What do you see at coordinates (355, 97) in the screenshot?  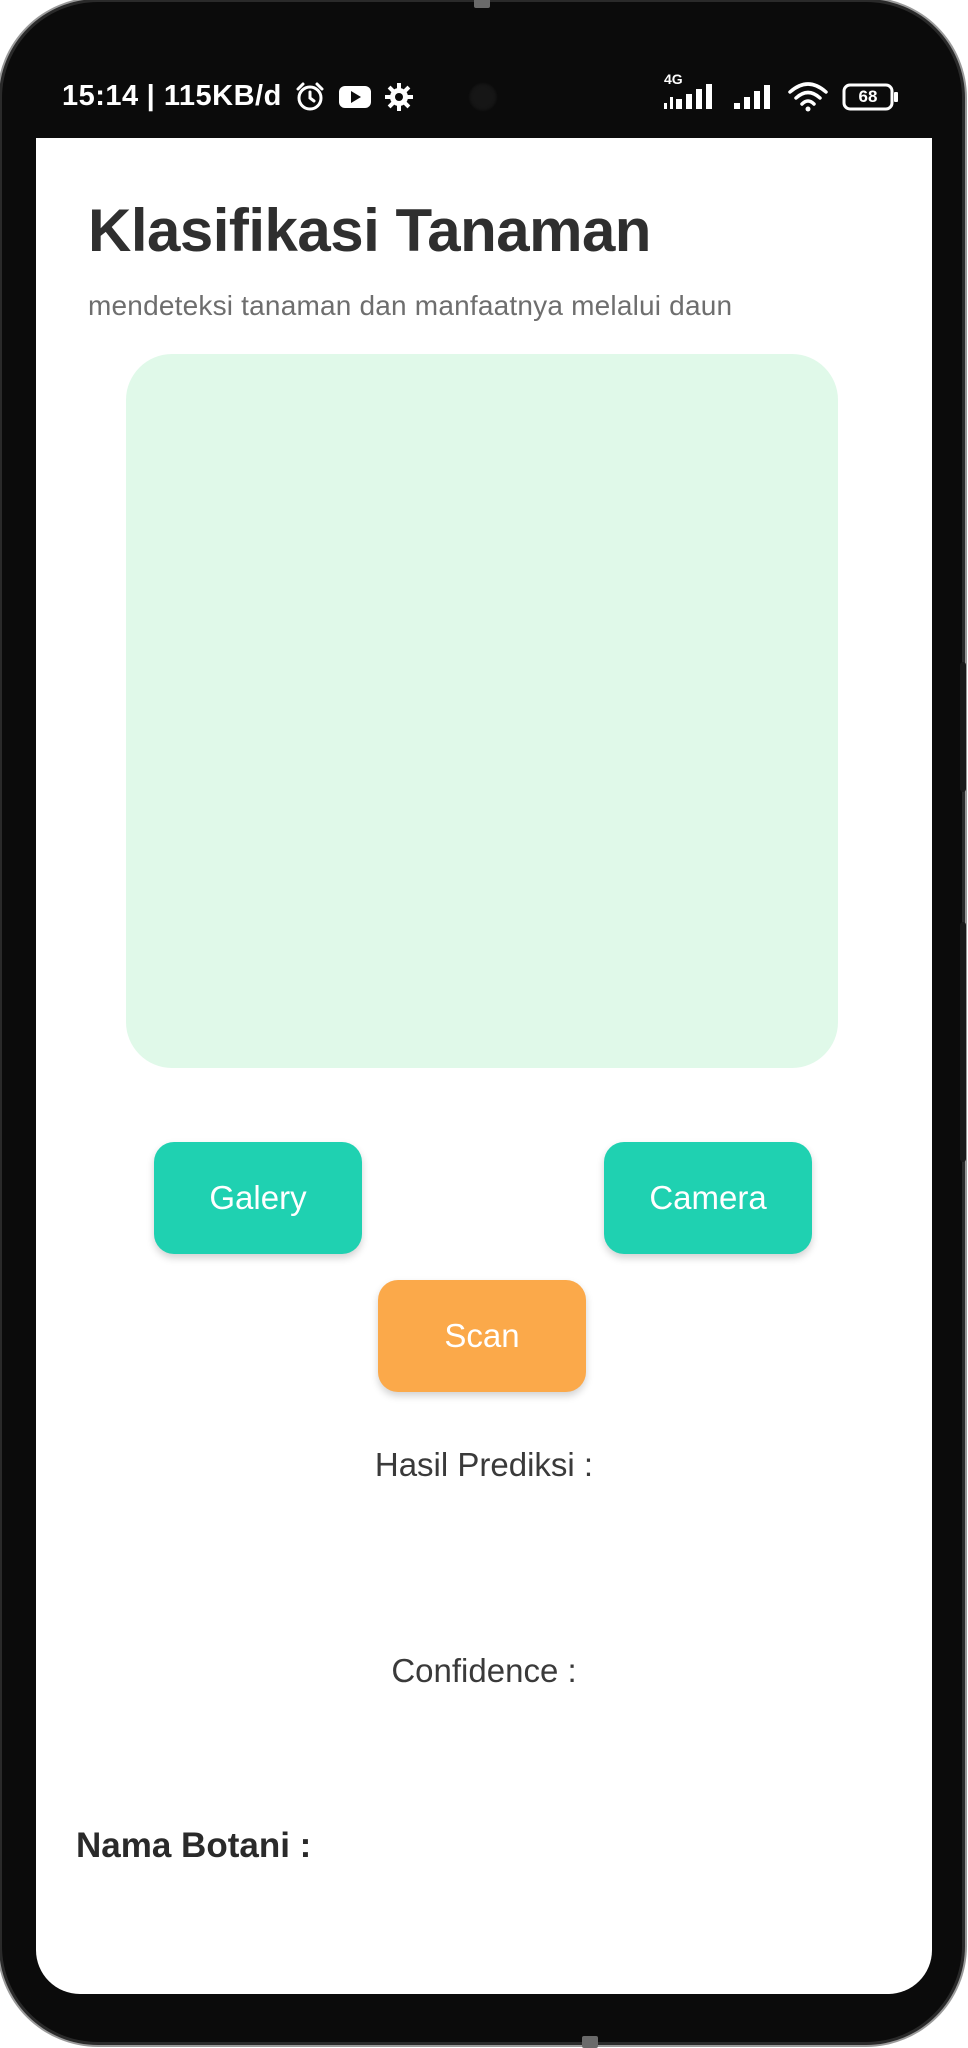 I see `youtube-icon` at bounding box center [355, 97].